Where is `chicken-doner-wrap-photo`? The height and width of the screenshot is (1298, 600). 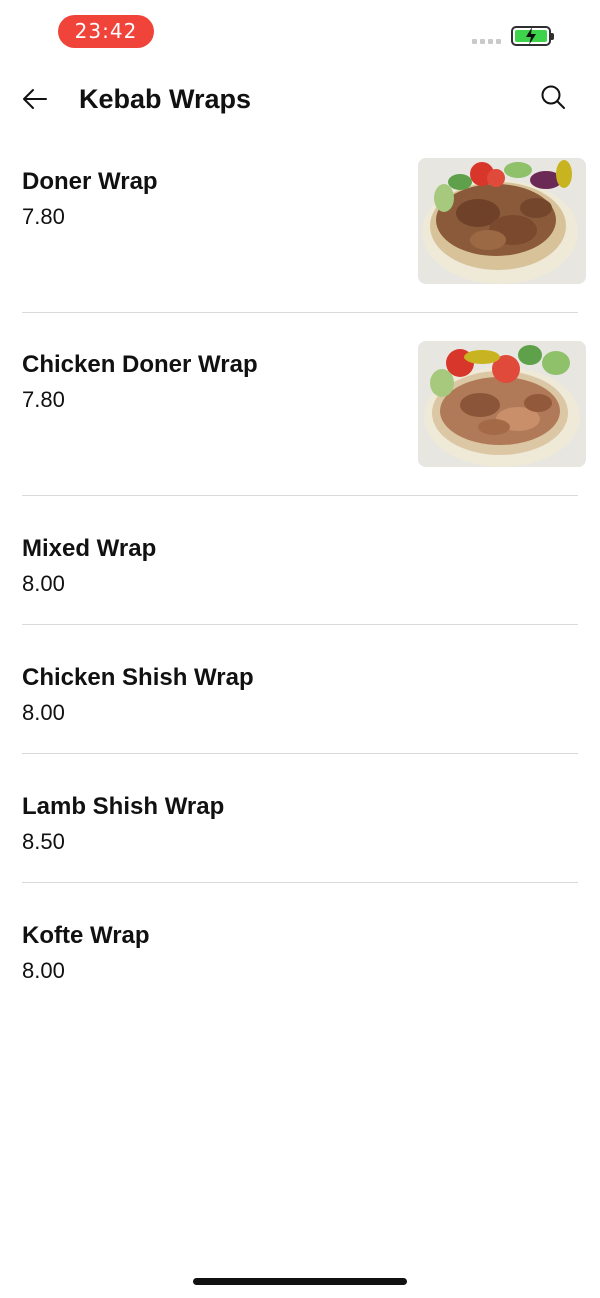 chicken-doner-wrap-photo is located at coordinates (502, 404).